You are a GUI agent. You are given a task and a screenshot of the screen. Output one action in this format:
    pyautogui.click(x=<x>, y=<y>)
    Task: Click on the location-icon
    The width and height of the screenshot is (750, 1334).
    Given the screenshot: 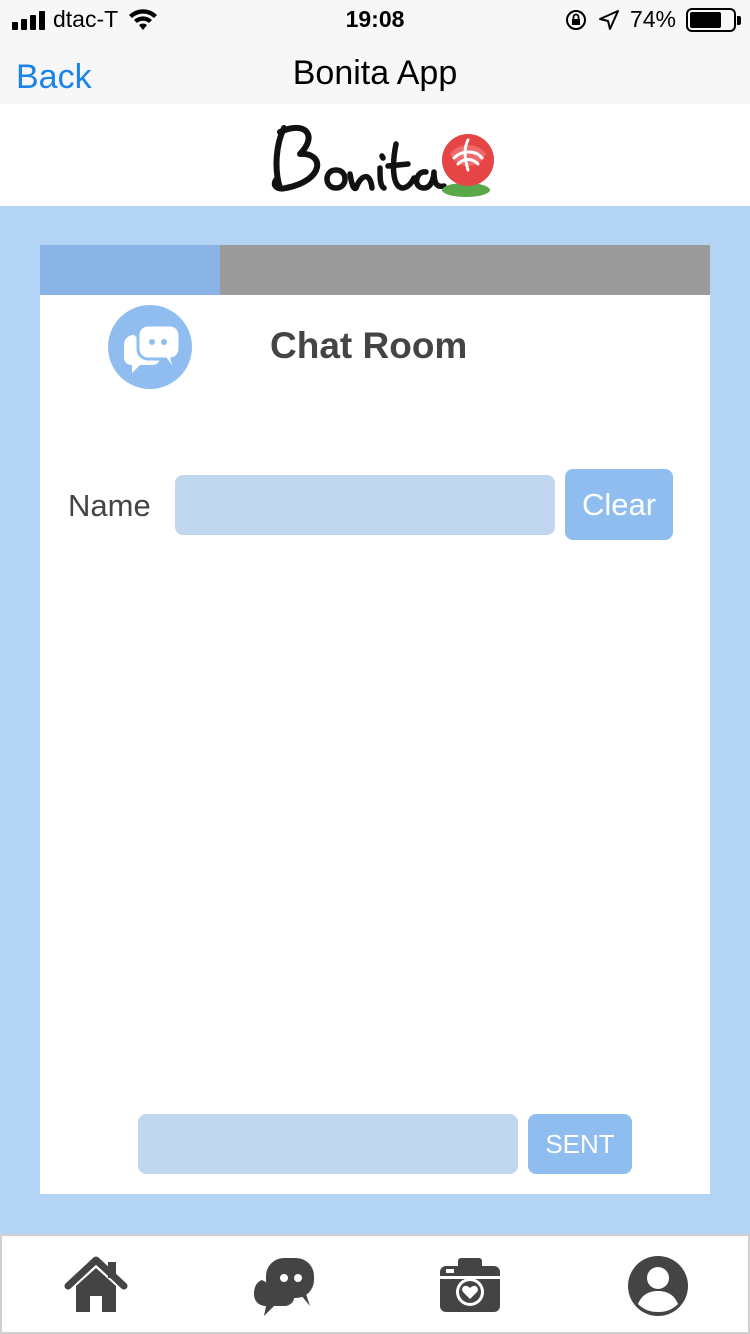 What is the action you would take?
    pyautogui.click(x=608, y=19)
    